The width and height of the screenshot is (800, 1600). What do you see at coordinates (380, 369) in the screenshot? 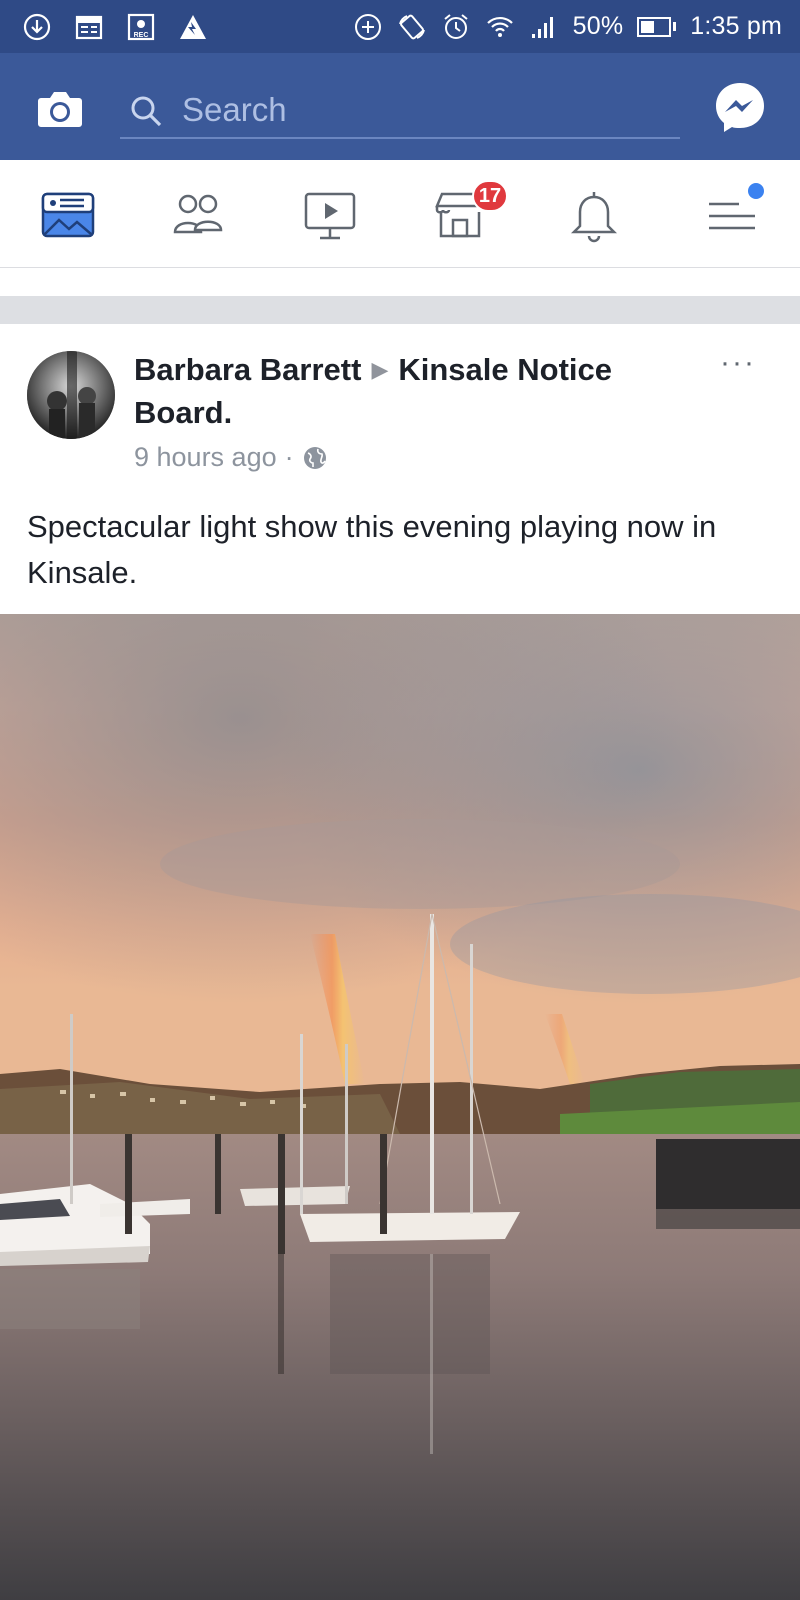
I see `arrow-right-icon: ▶` at bounding box center [380, 369].